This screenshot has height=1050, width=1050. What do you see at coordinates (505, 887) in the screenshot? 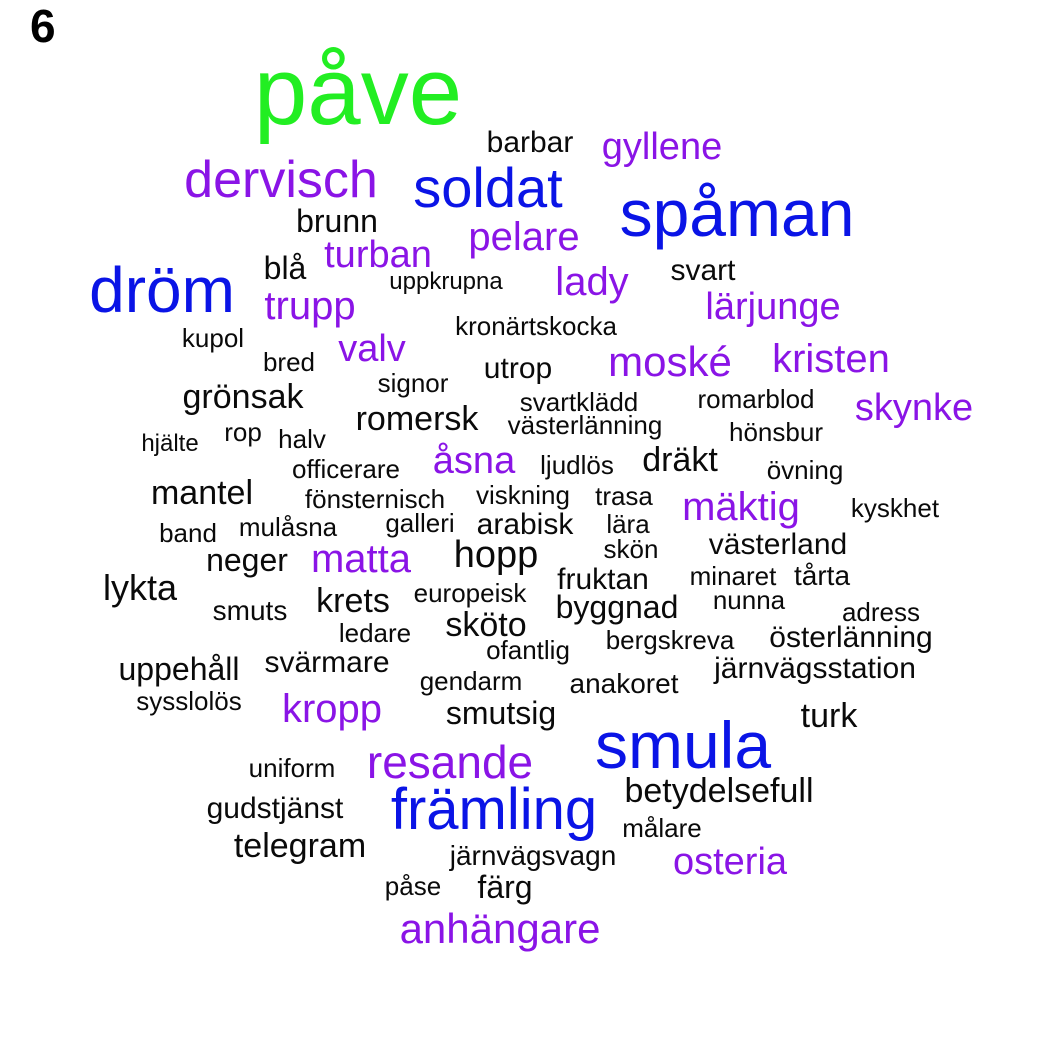
I see `word-farg: färg` at bounding box center [505, 887].